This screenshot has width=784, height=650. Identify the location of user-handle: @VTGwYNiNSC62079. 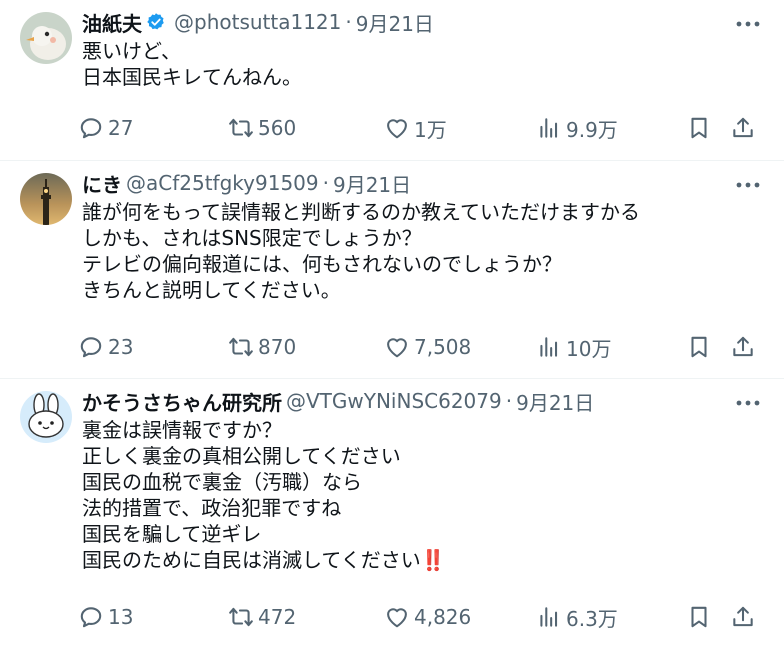
(394, 401).